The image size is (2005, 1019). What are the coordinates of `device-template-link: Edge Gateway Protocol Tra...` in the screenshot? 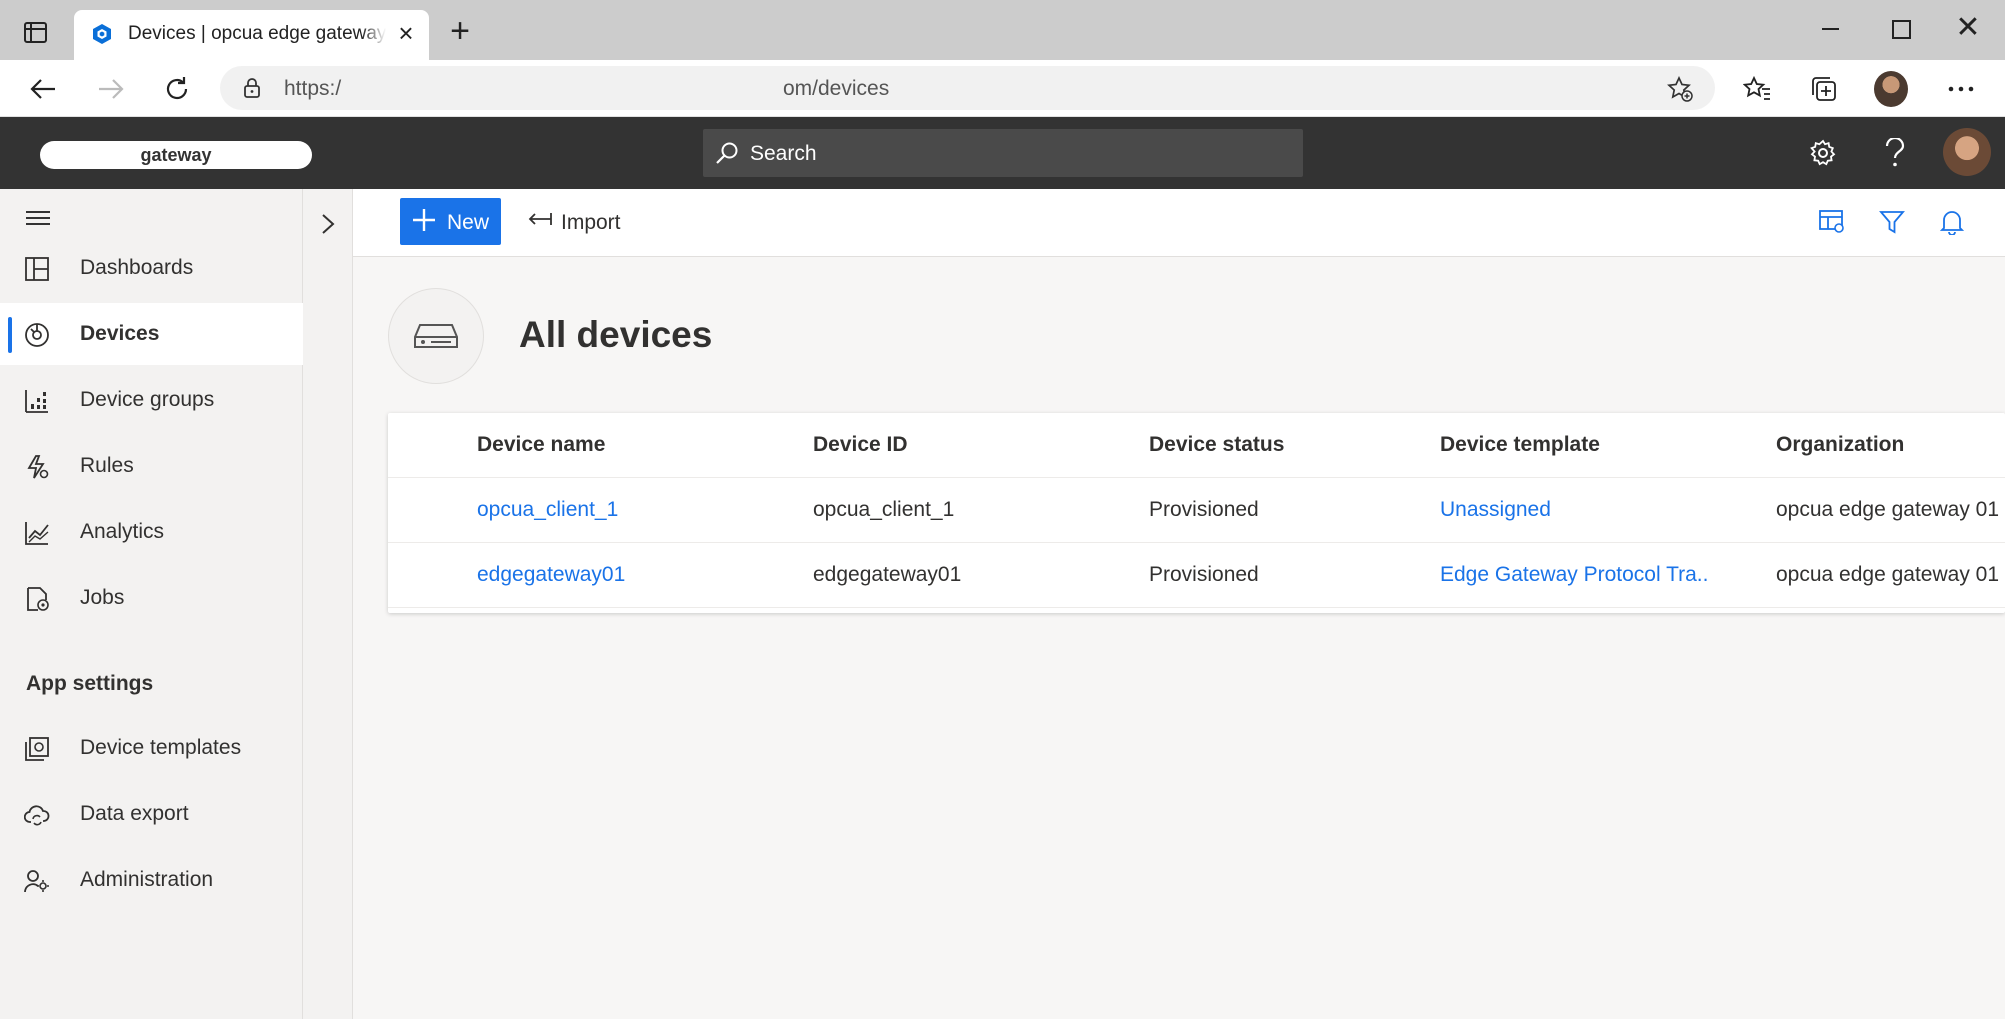 It's located at (1575, 575).